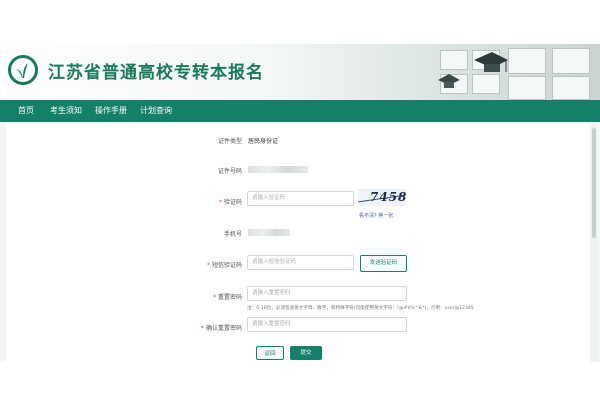 The image size is (600, 400). Describe the element at coordinates (300, 111) in the screenshot. I see `main-nav: 首页 考生须知 操作手册 计划查询` at that location.